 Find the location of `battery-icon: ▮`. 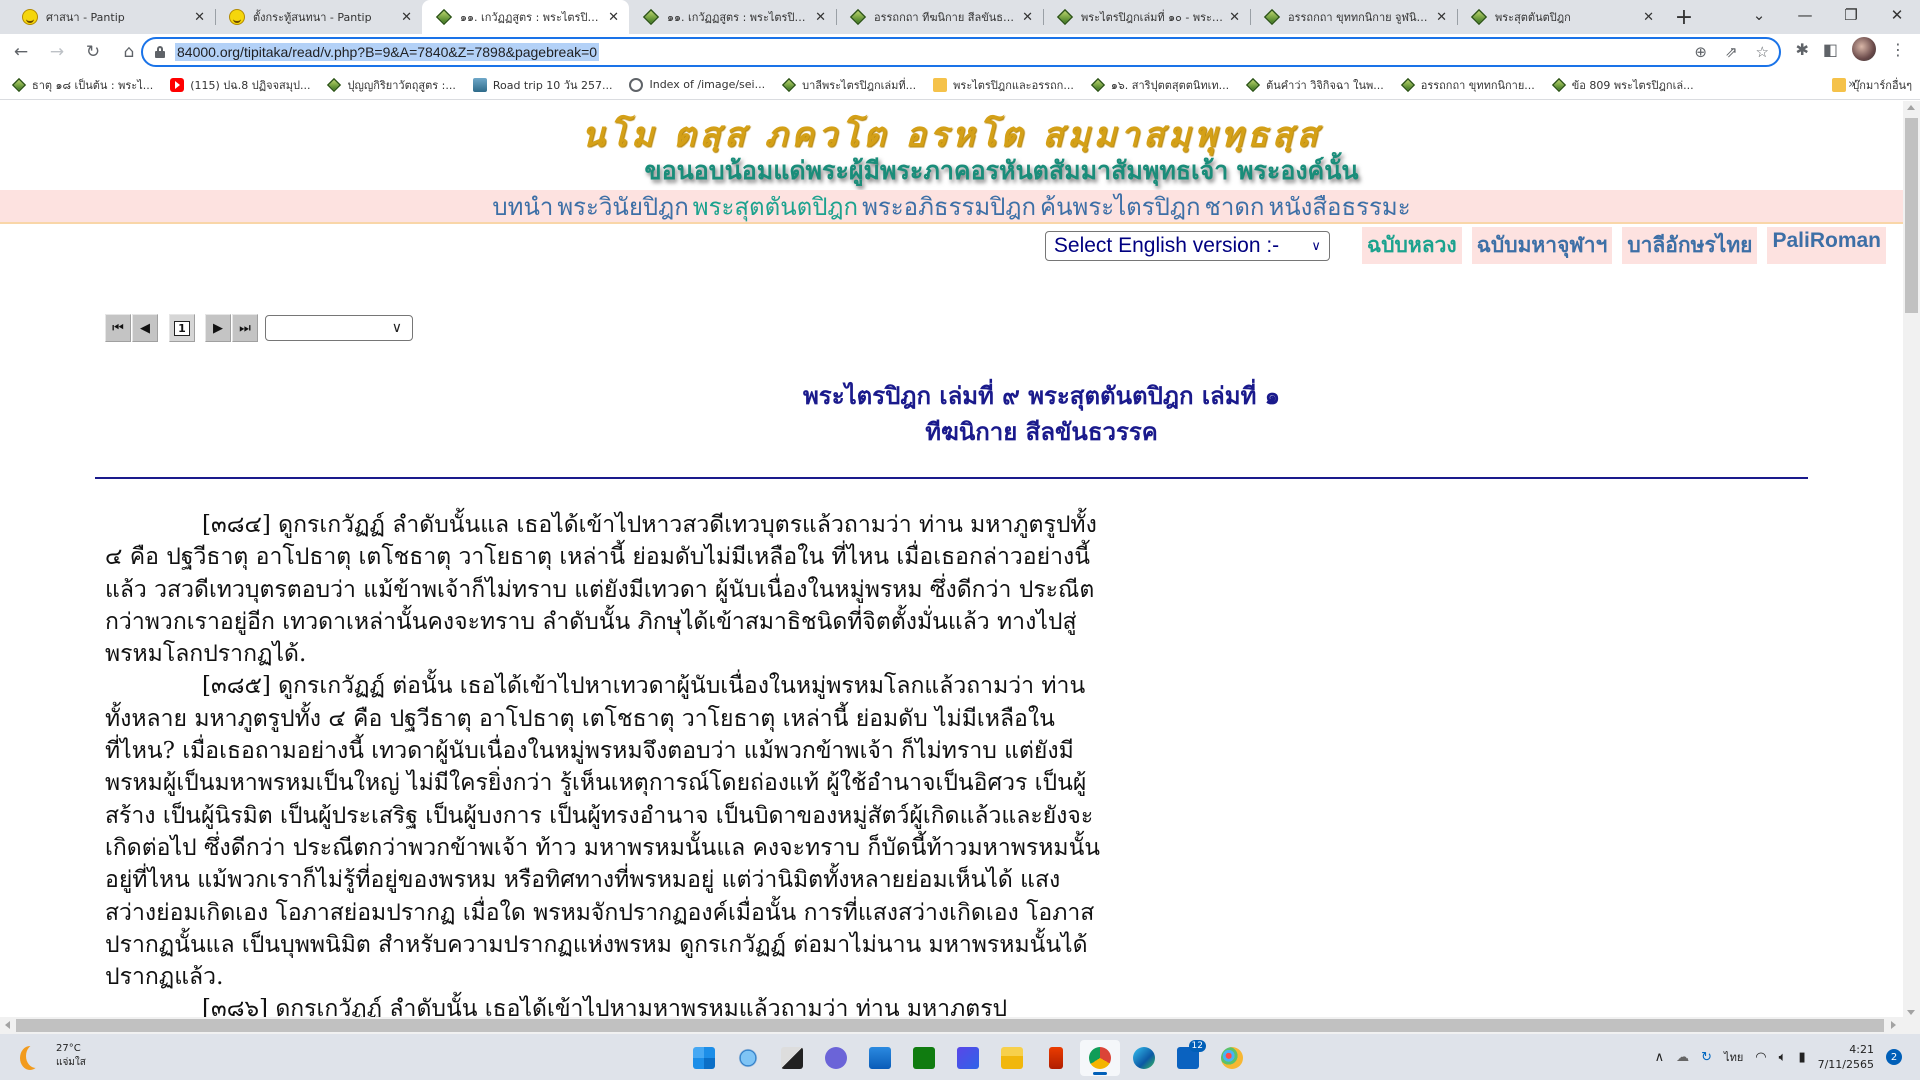

battery-icon: ▮ is located at coordinates (1801, 1057).